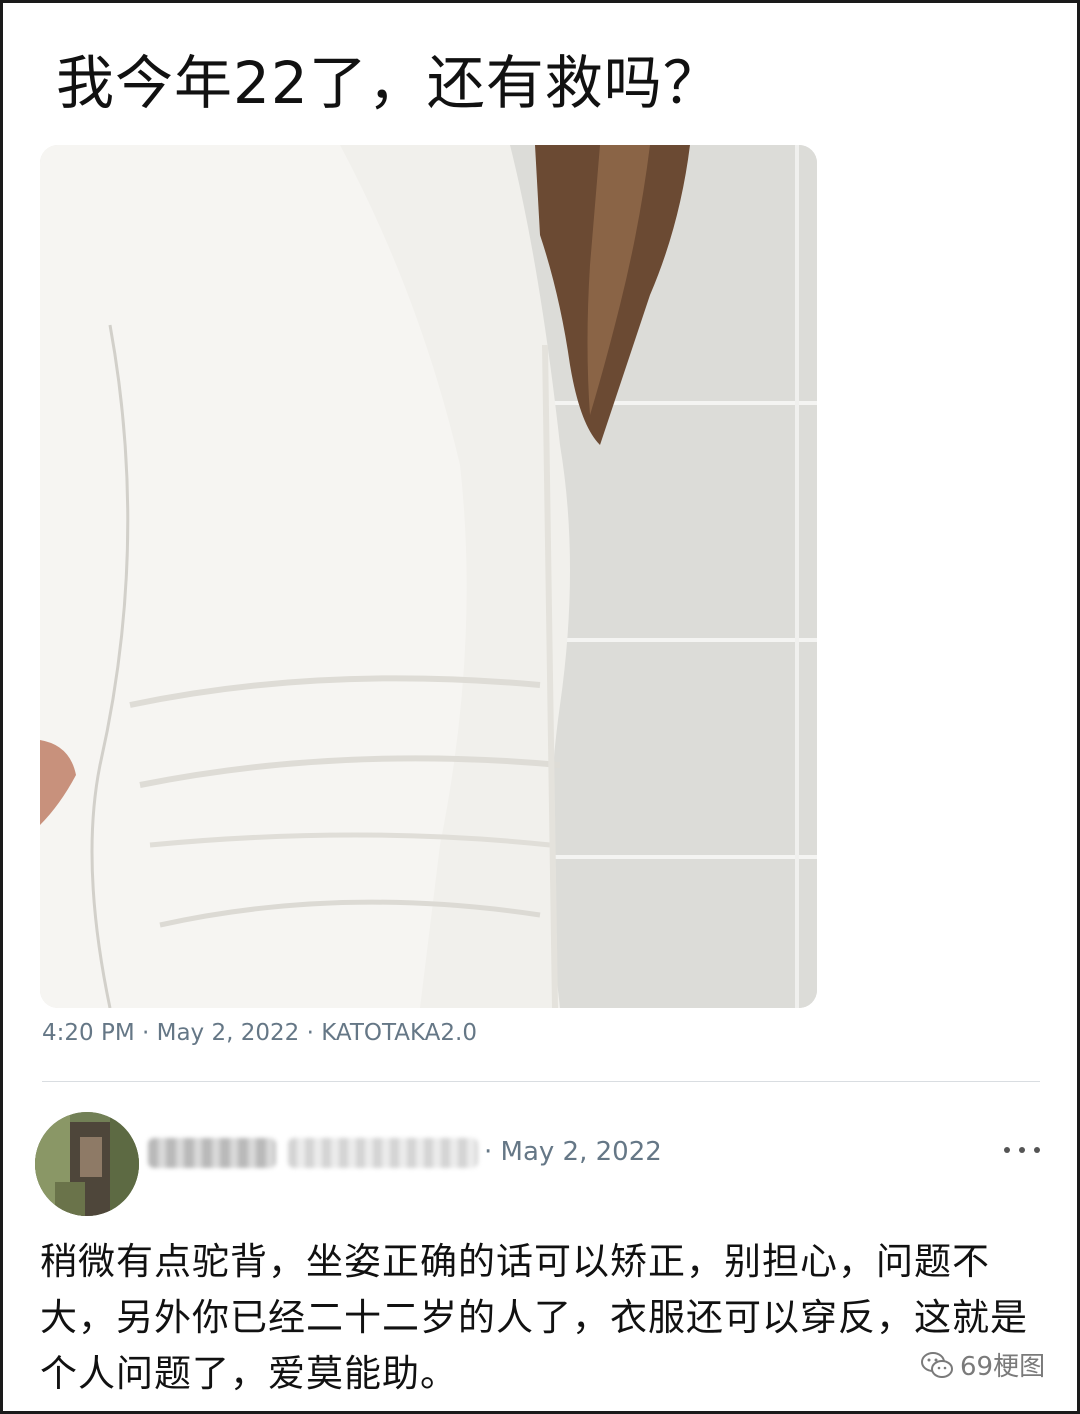  I want to click on reply-avatar, so click(87, 1164).